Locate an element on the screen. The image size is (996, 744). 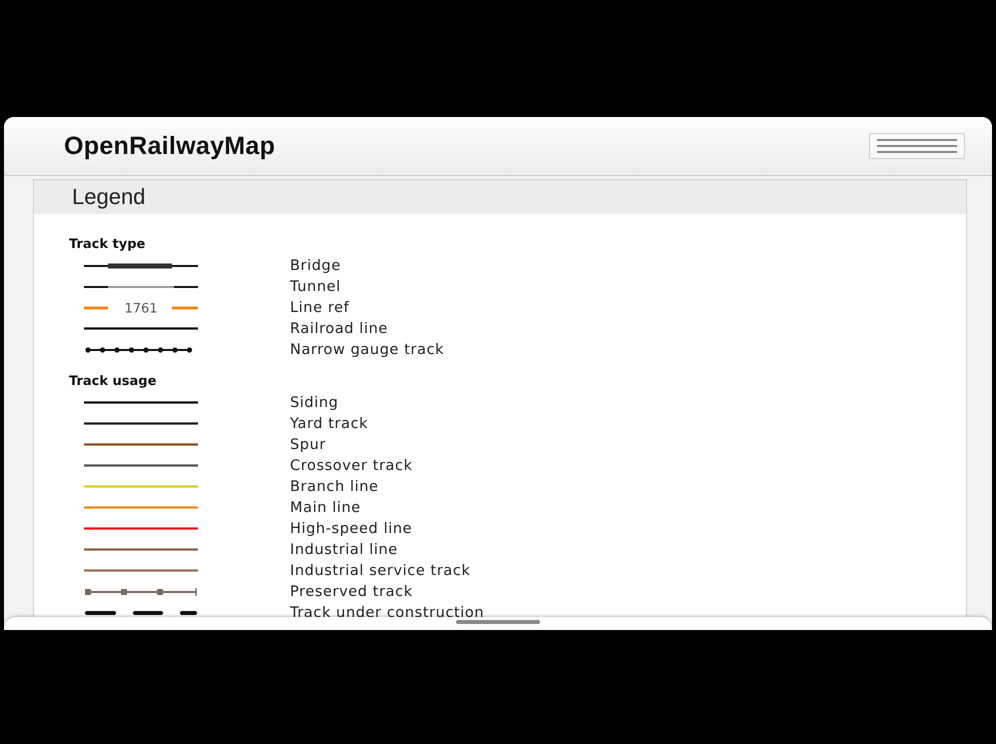
legend-label: Railroad line is located at coordinates (339, 328).